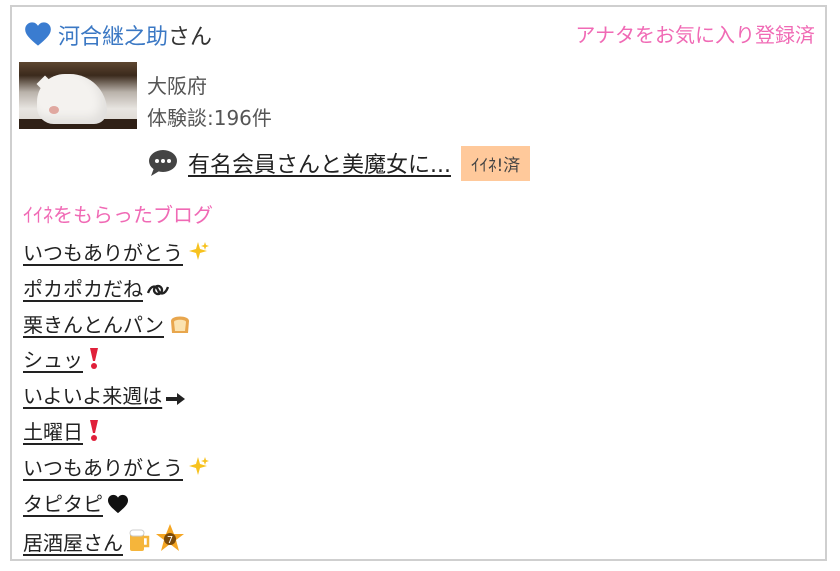  What do you see at coordinates (104, 539) in the screenshot?
I see `blog-link: 居酒屋さん 7` at bounding box center [104, 539].